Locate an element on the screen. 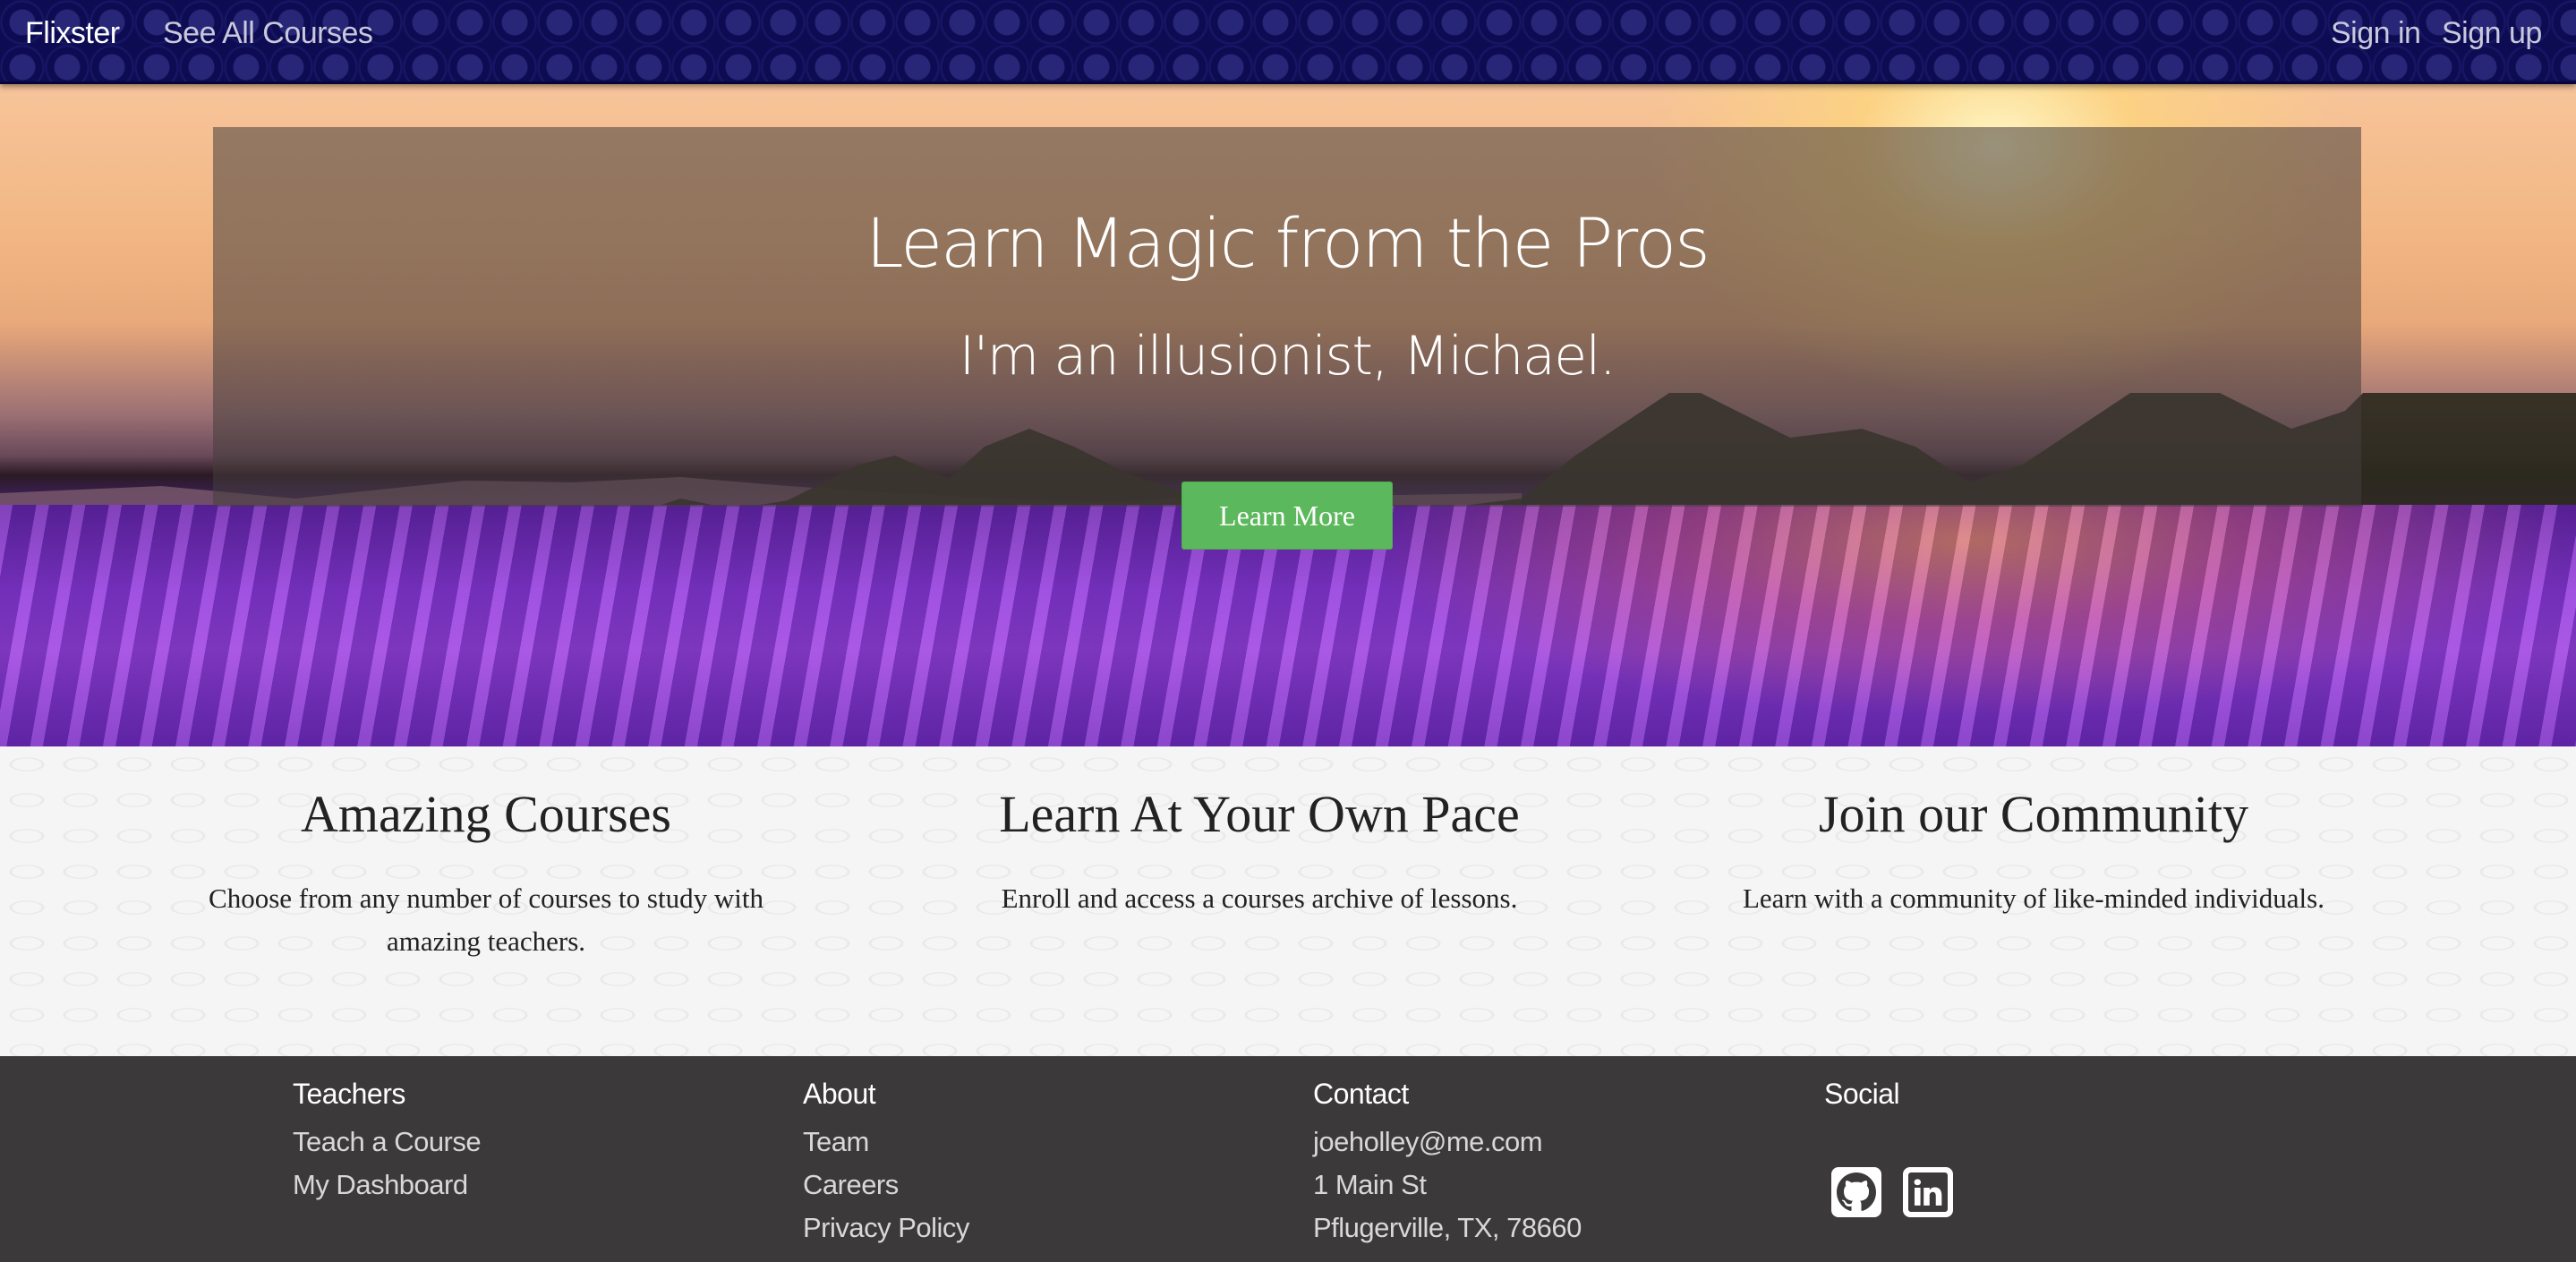 Image resolution: width=2576 pixels, height=1262 pixels. hero-title: Learn Magic from the Pros is located at coordinates (1288, 243).